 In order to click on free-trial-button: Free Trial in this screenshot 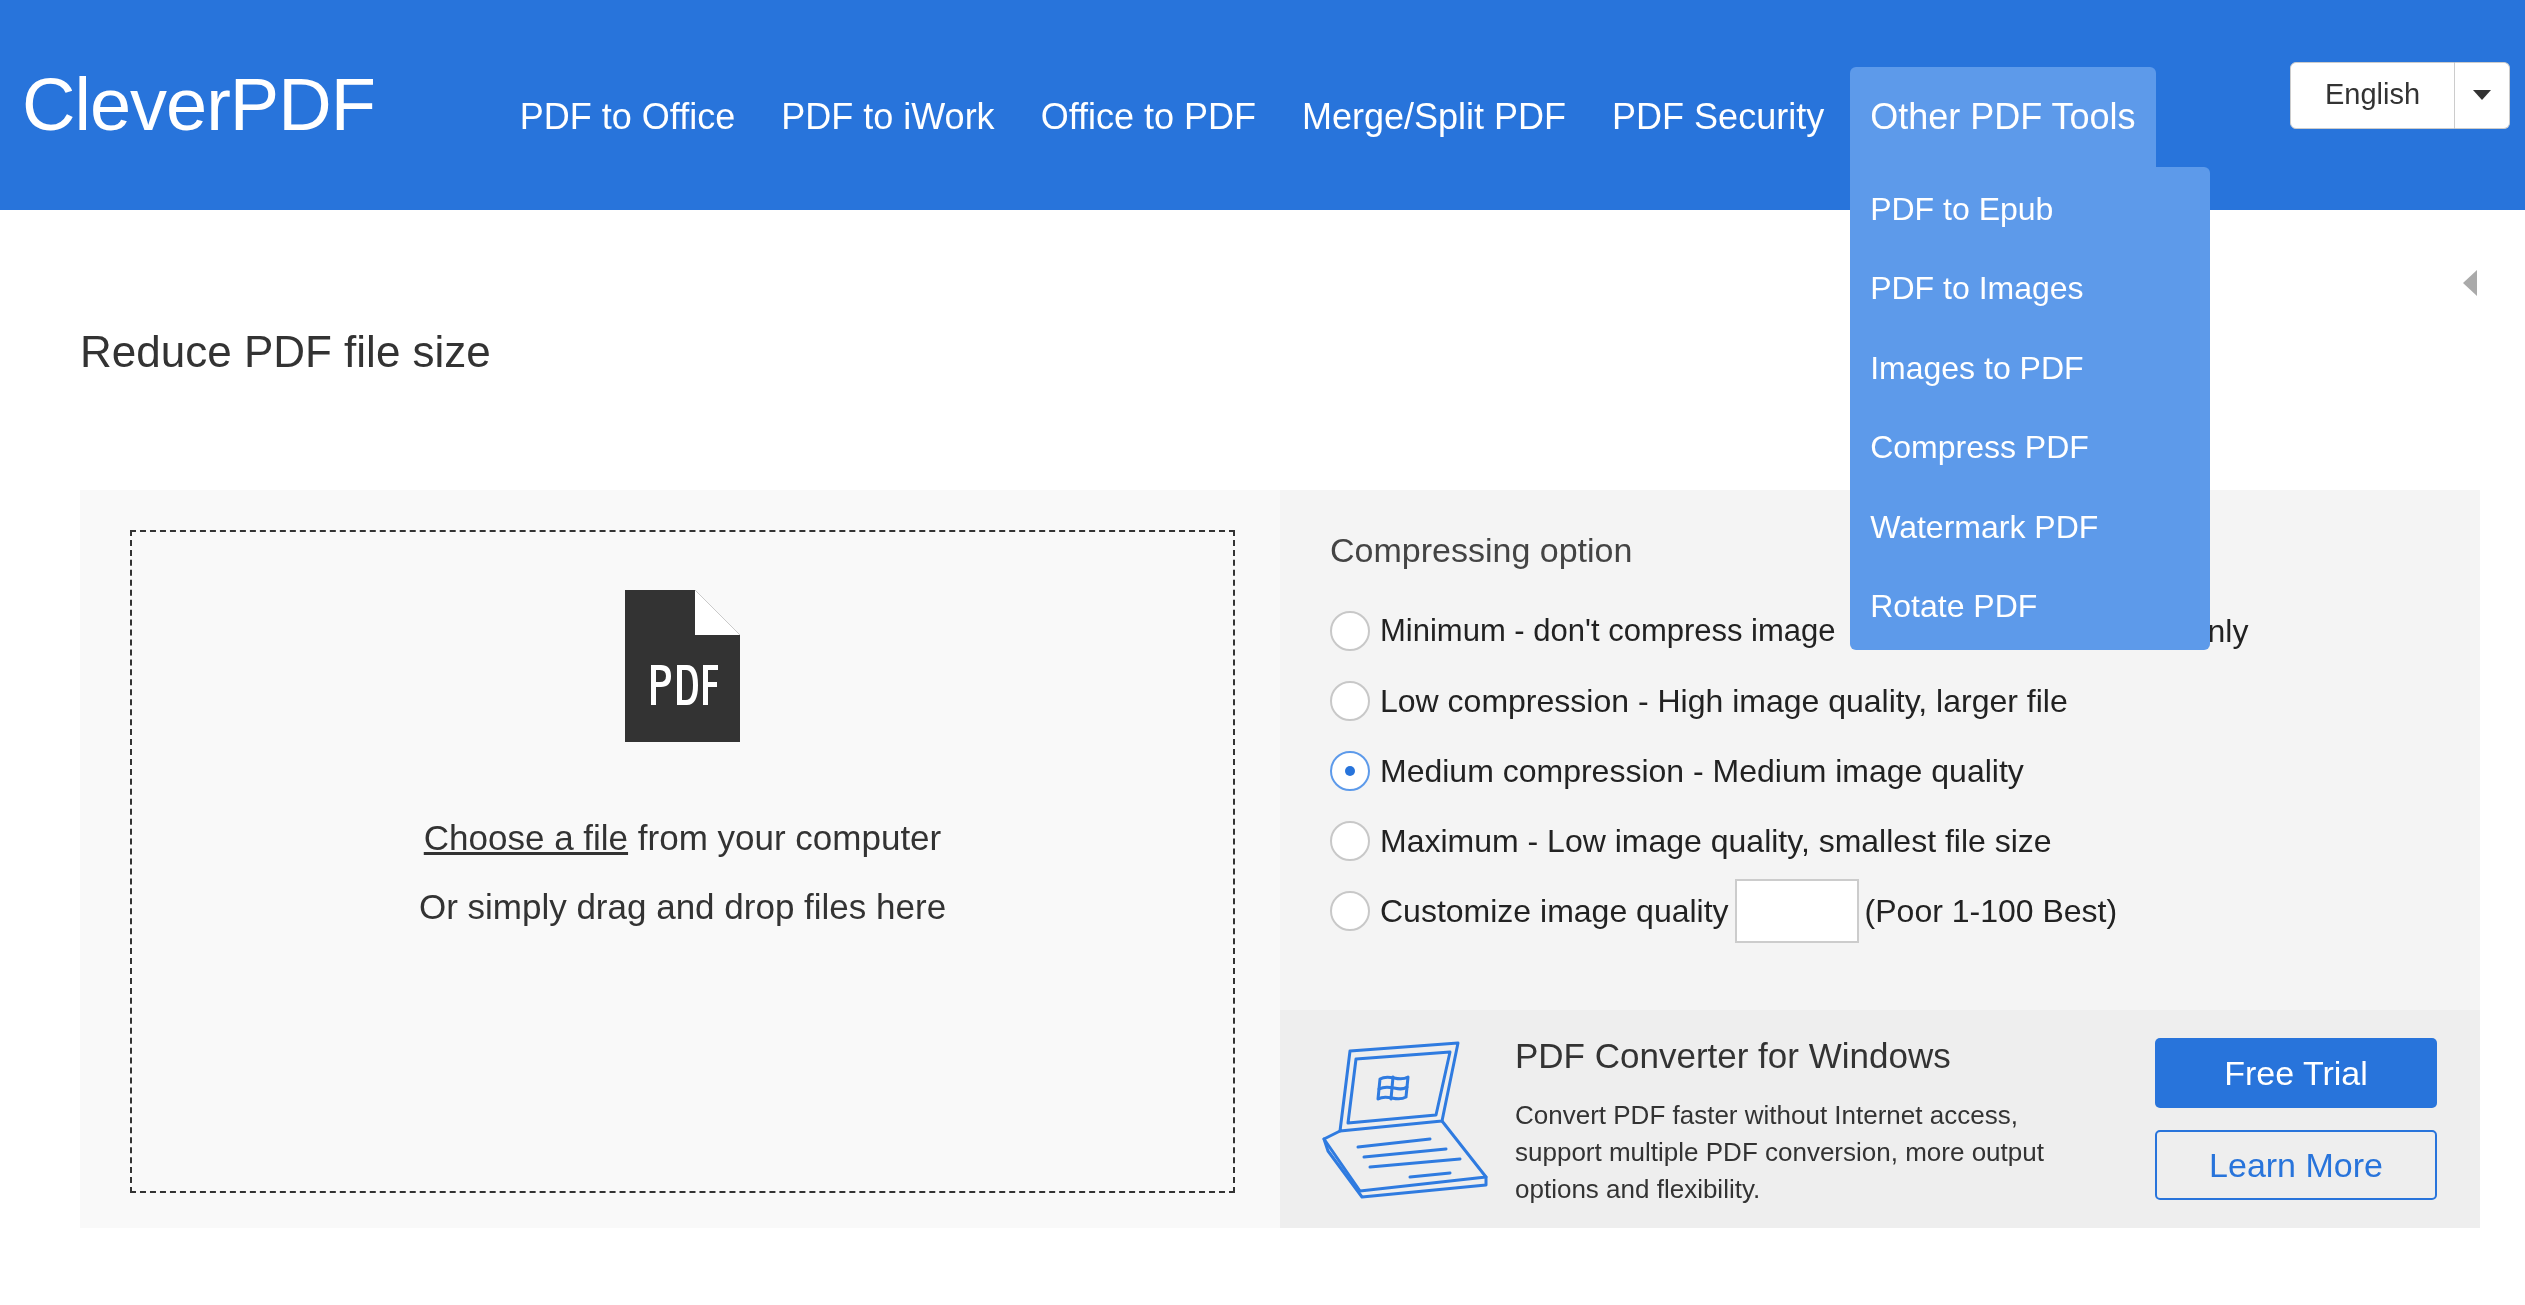, I will do `click(2296, 1073)`.